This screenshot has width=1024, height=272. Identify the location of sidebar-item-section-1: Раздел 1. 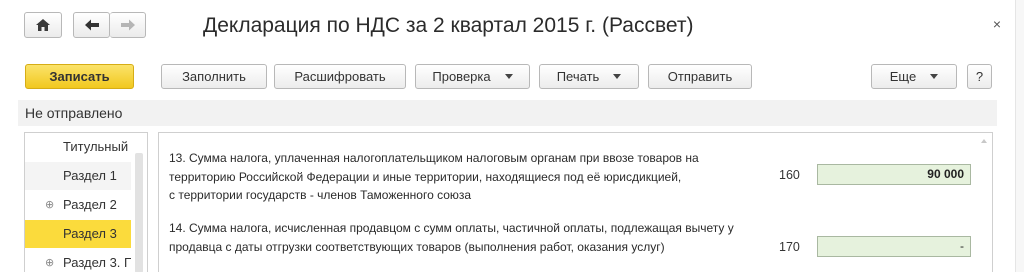
(78, 176).